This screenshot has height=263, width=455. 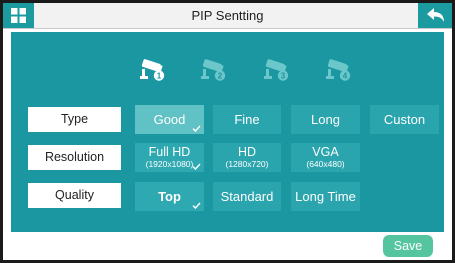 I want to click on resolution-option-vga: VGA (640x480), so click(x=325, y=157).